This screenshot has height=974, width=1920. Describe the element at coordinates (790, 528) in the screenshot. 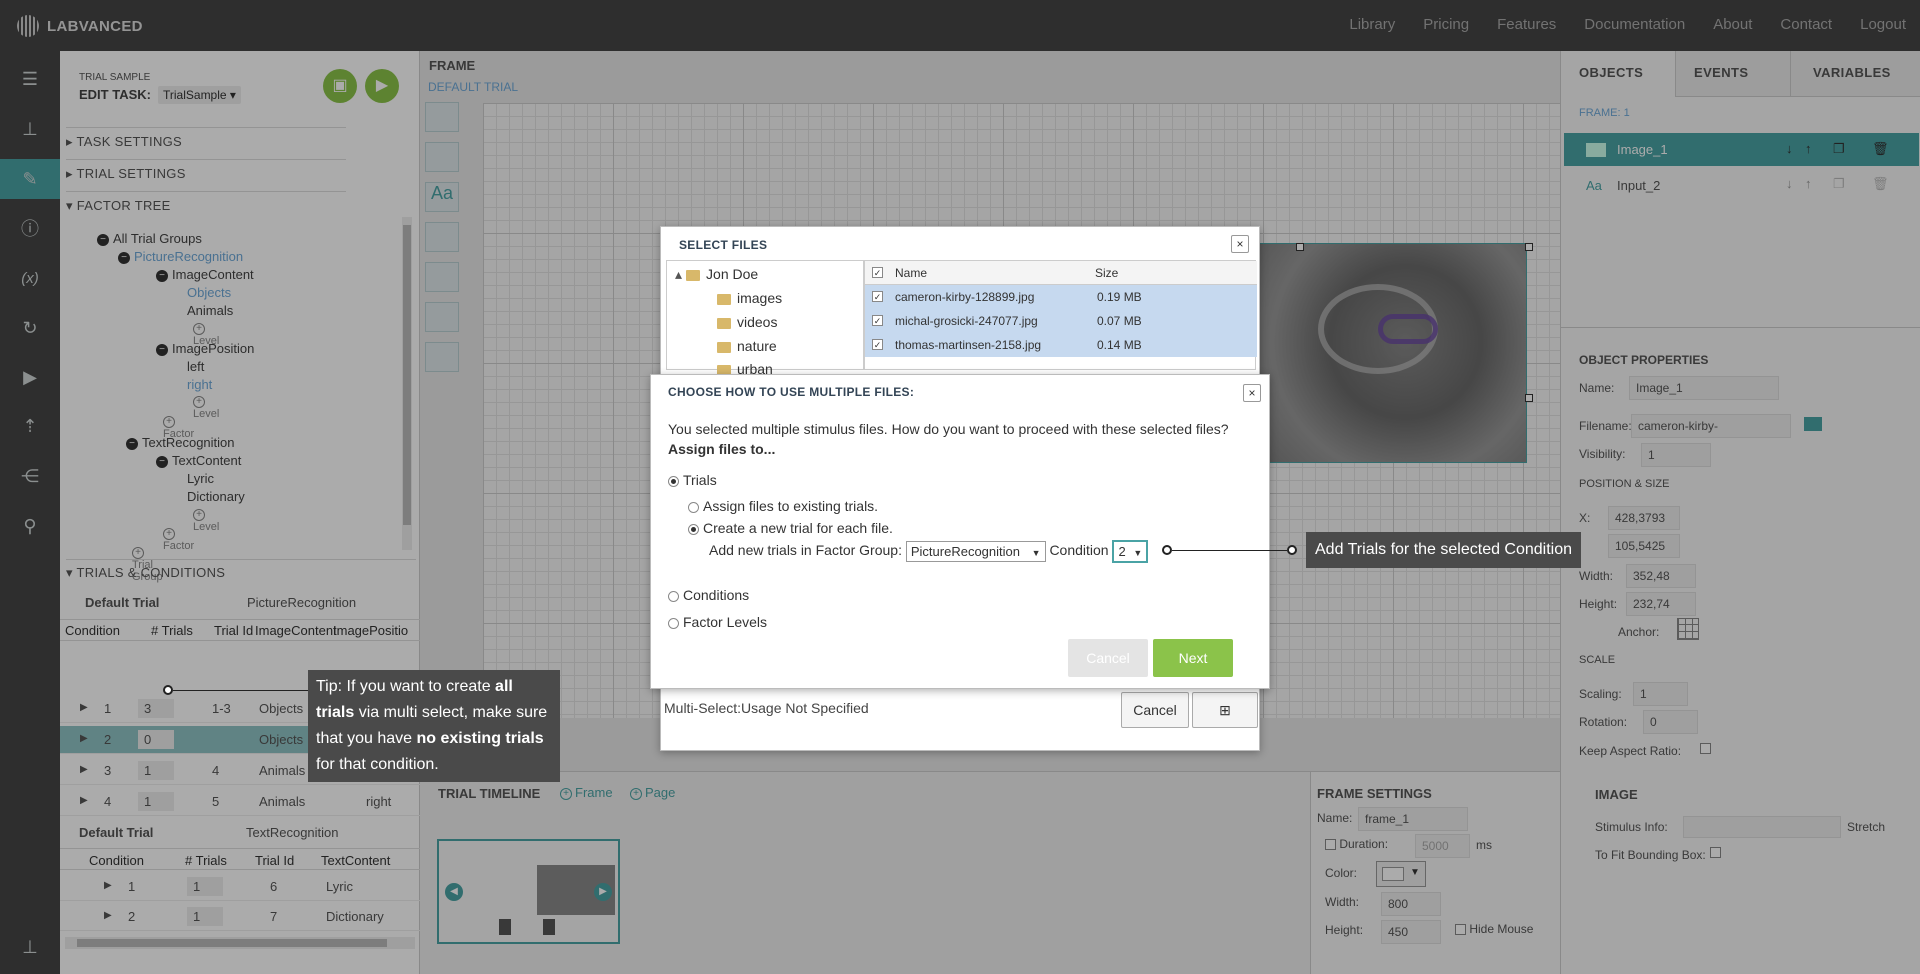

I see `create-new-option: Create a new trial for each file.` at that location.